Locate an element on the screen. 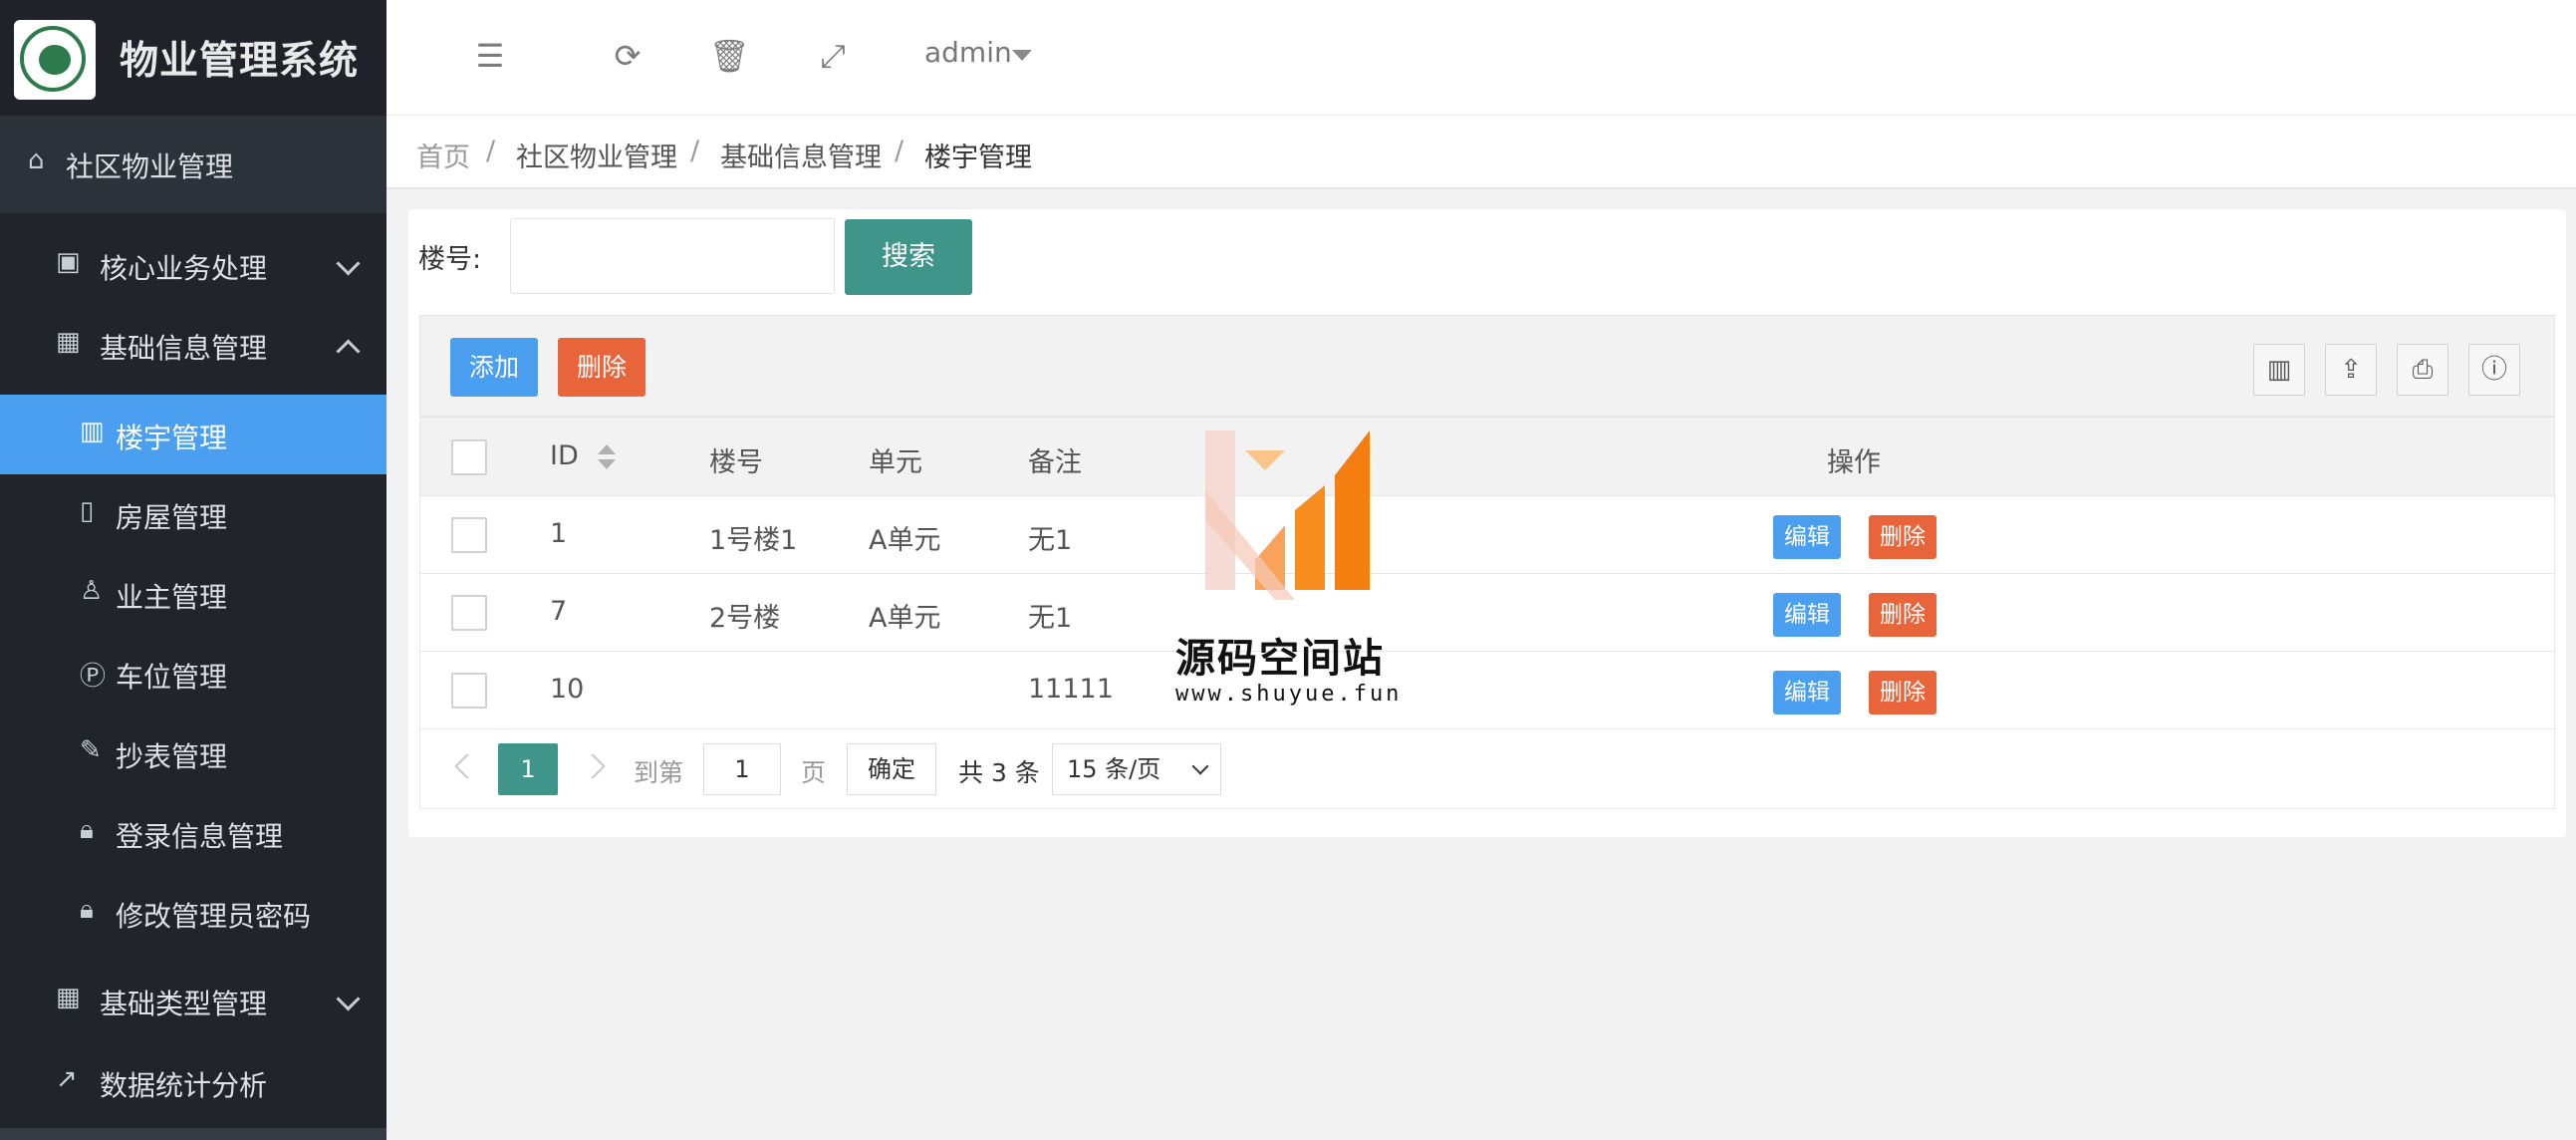 The image size is (2576, 1140). sort-down-icon is located at coordinates (607, 464).